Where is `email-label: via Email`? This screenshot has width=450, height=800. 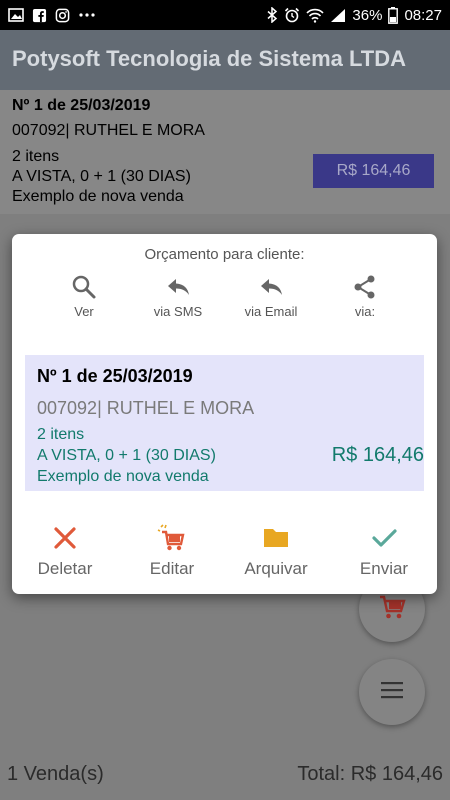 email-label: via Email is located at coordinates (271, 311).